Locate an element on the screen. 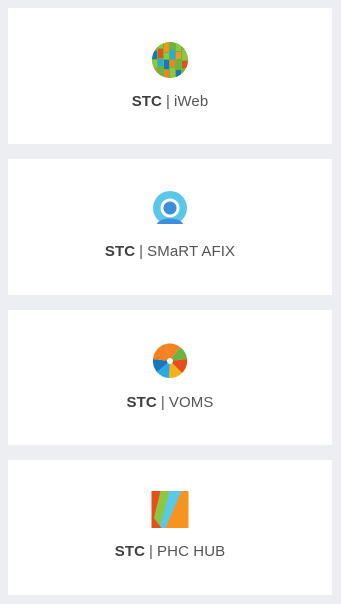  app-name: SMaRT AFIX is located at coordinates (191, 251).